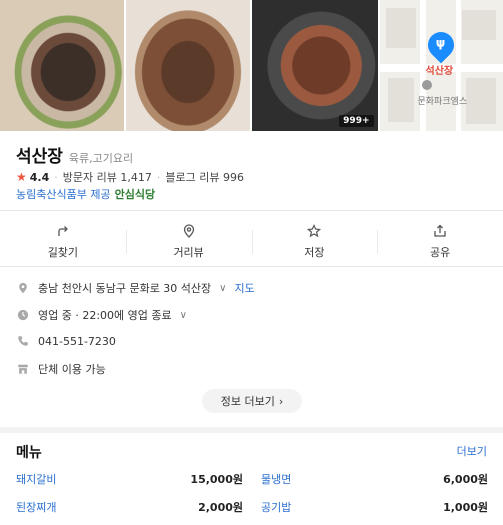  I want to click on directions-icon, so click(63, 231).